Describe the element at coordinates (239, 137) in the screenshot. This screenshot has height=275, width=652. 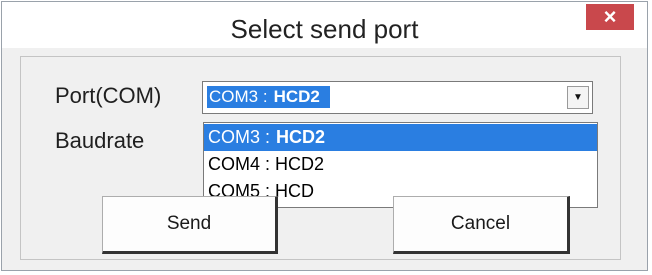
I see `option-port: COM3 :` at that location.